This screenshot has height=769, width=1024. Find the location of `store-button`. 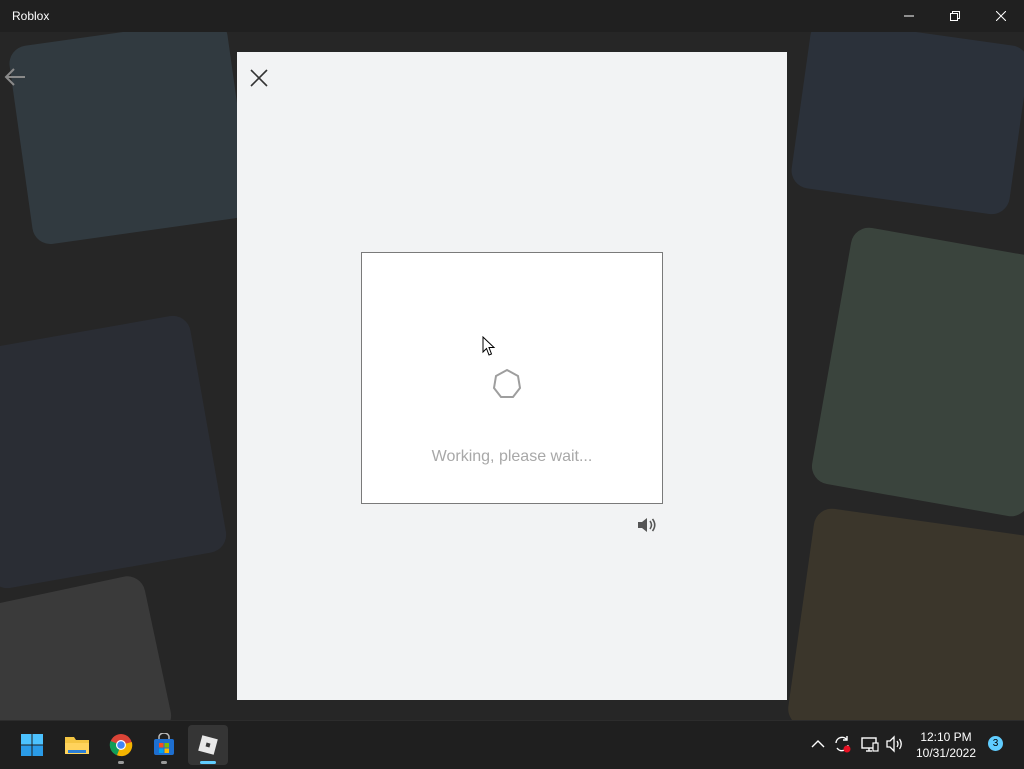

store-button is located at coordinates (164, 745).